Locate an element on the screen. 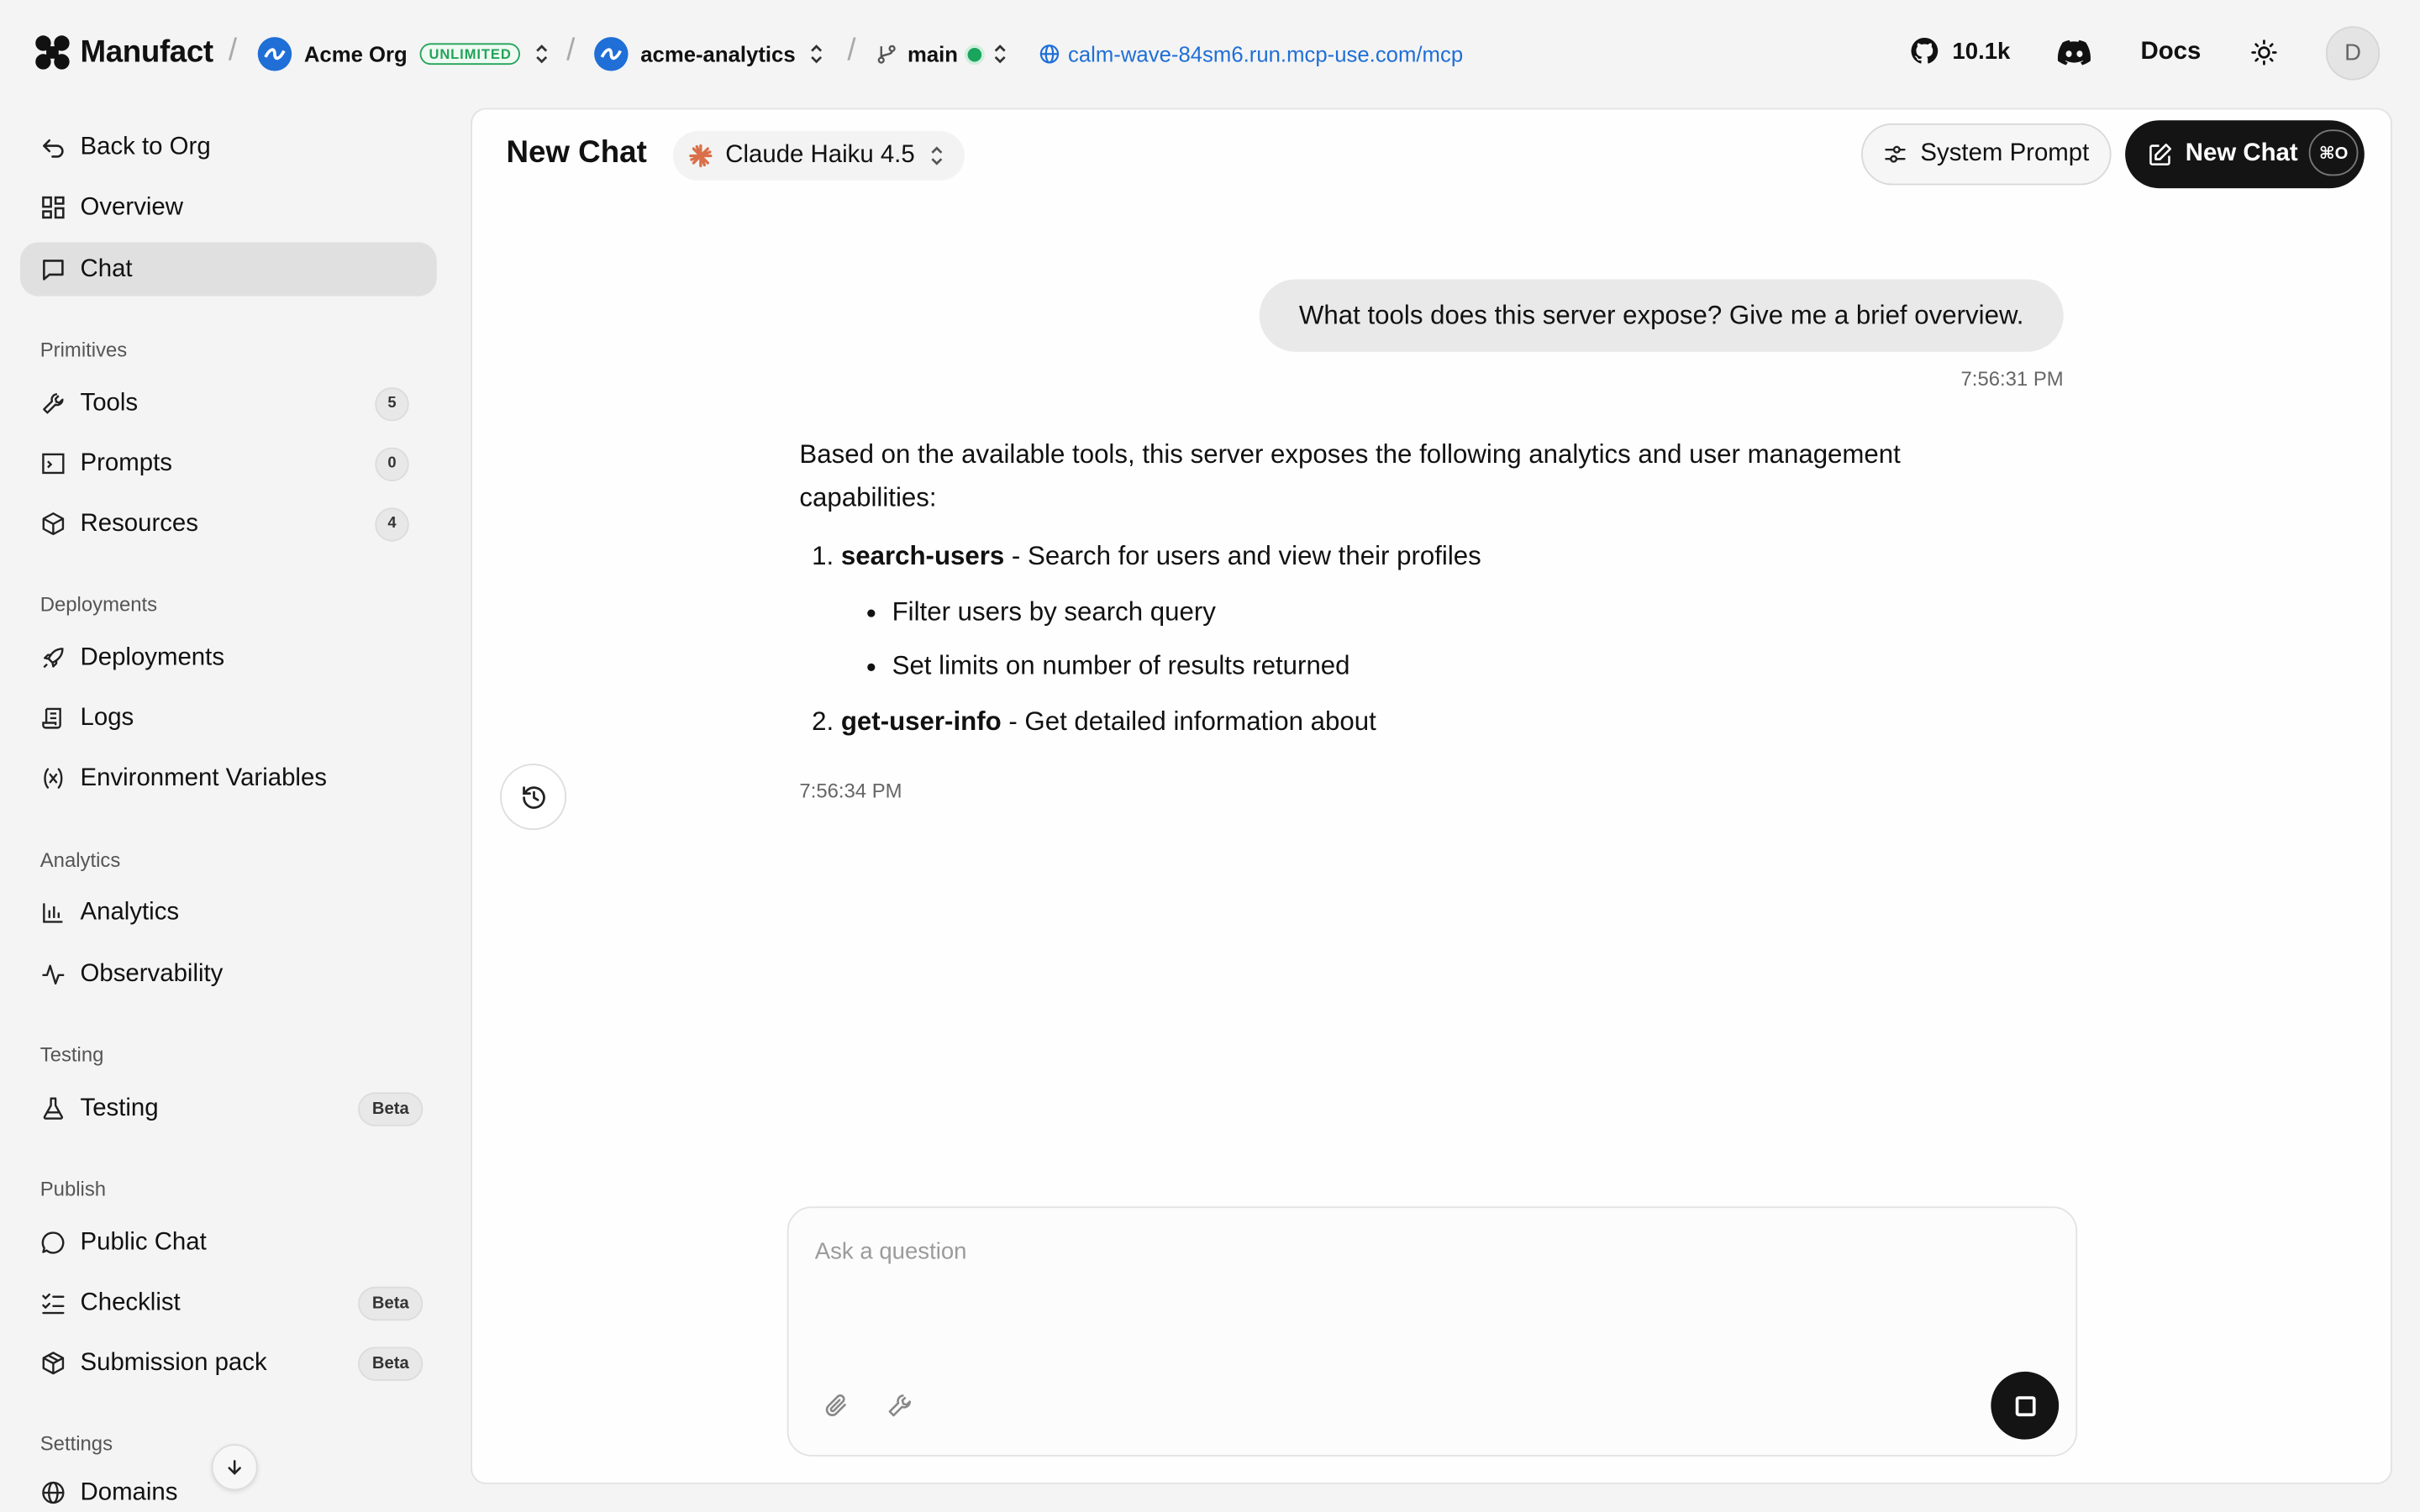 This screenshot has width=2420, height=1512. section-title-testing: Testing is located at coordinates (71, 1054).